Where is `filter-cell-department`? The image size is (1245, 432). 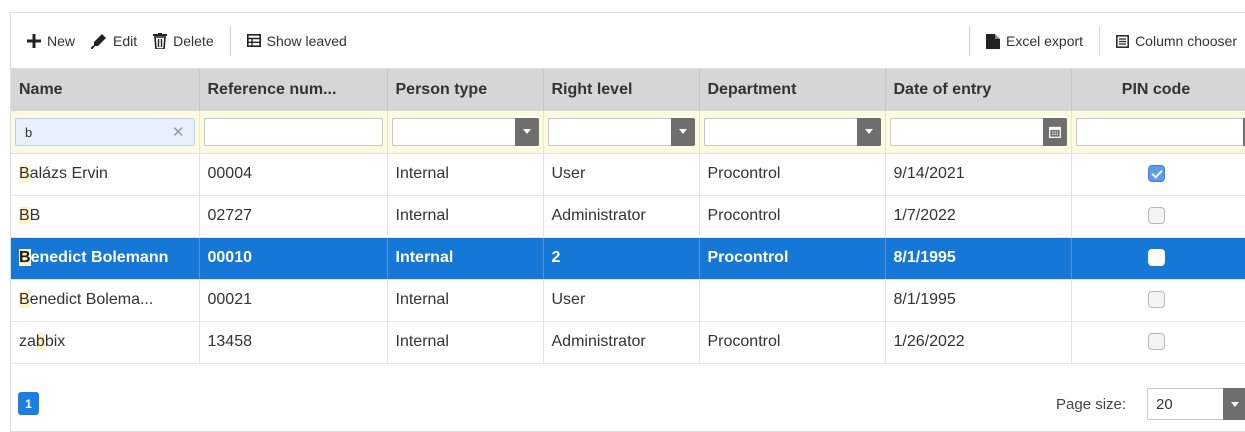
filter-cell-department is located at coordinates (792, 132).